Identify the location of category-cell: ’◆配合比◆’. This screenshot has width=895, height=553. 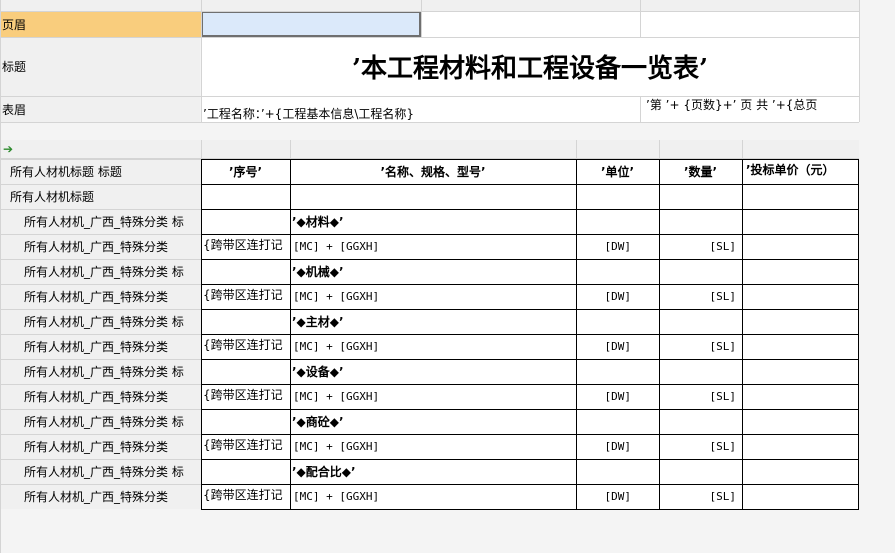
(433, 471).